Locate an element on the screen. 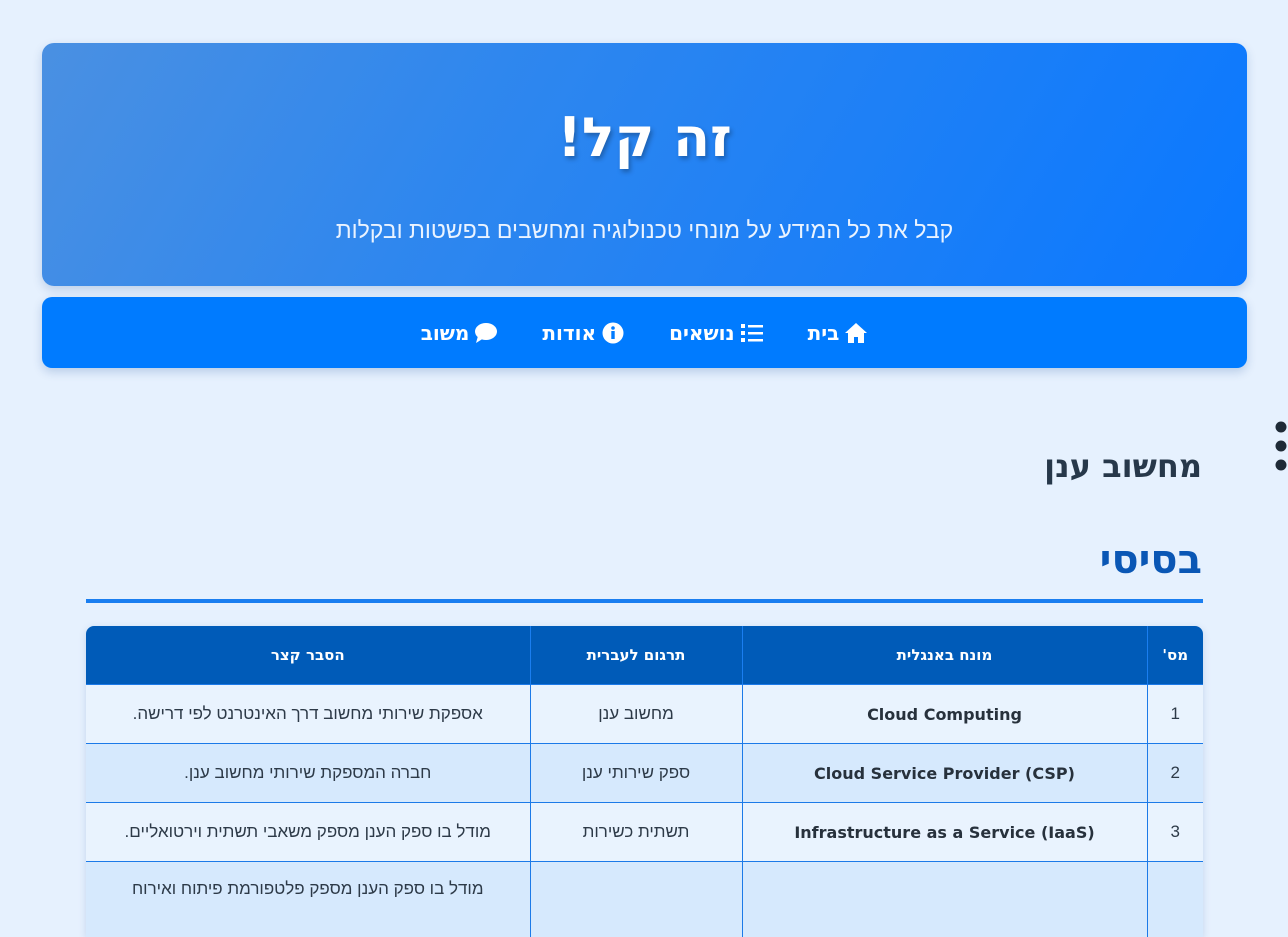 This screenshot has width=1288, height=937. home-icon is located at coordinates (856, 333).